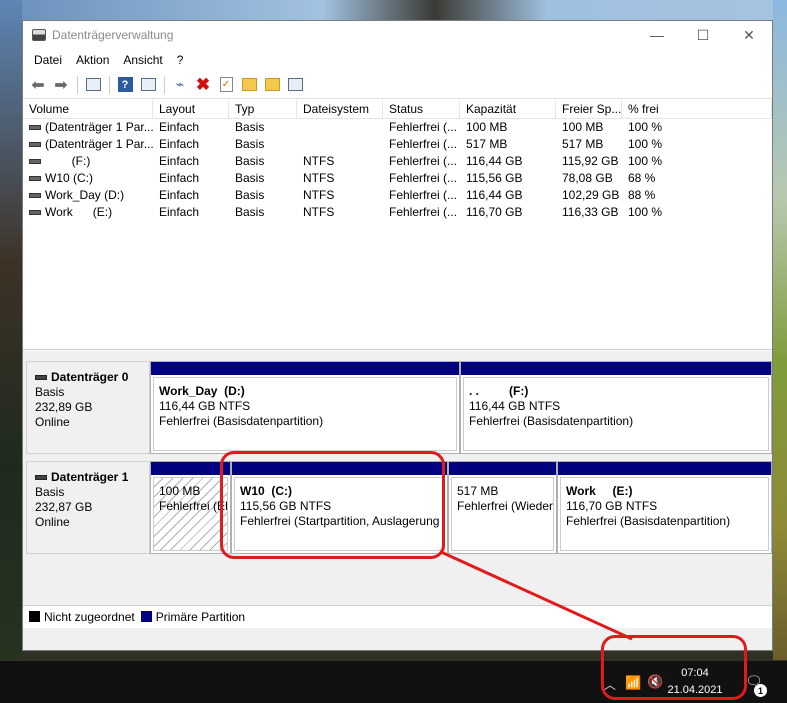 This screenshot has height=703, width=787. I want to click on cell-type: Basis, so click(250, 212).